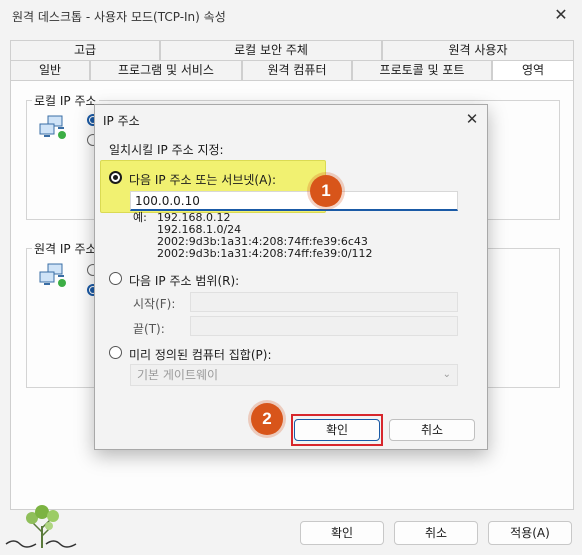  Describe the element at coordinates (121, 121) in the screenshot. I see `dialog-title: IP 주소` at that location.